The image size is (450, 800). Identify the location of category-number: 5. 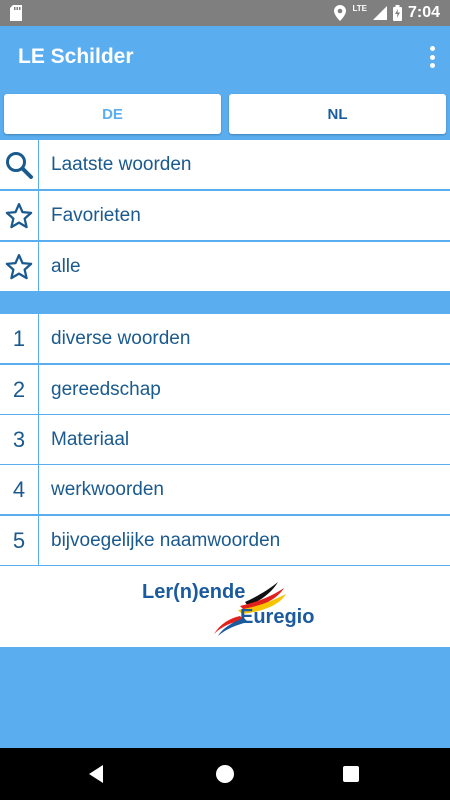
(19, 540).